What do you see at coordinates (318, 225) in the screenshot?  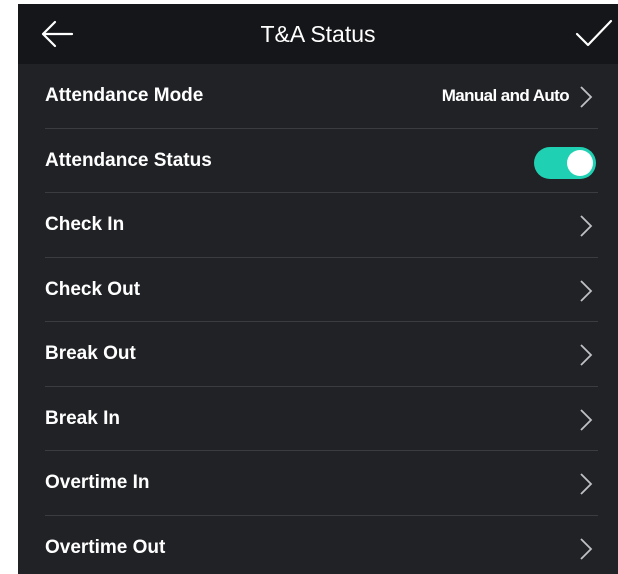 I see `check-in-row: Check In` at bounding box center [318, 225].